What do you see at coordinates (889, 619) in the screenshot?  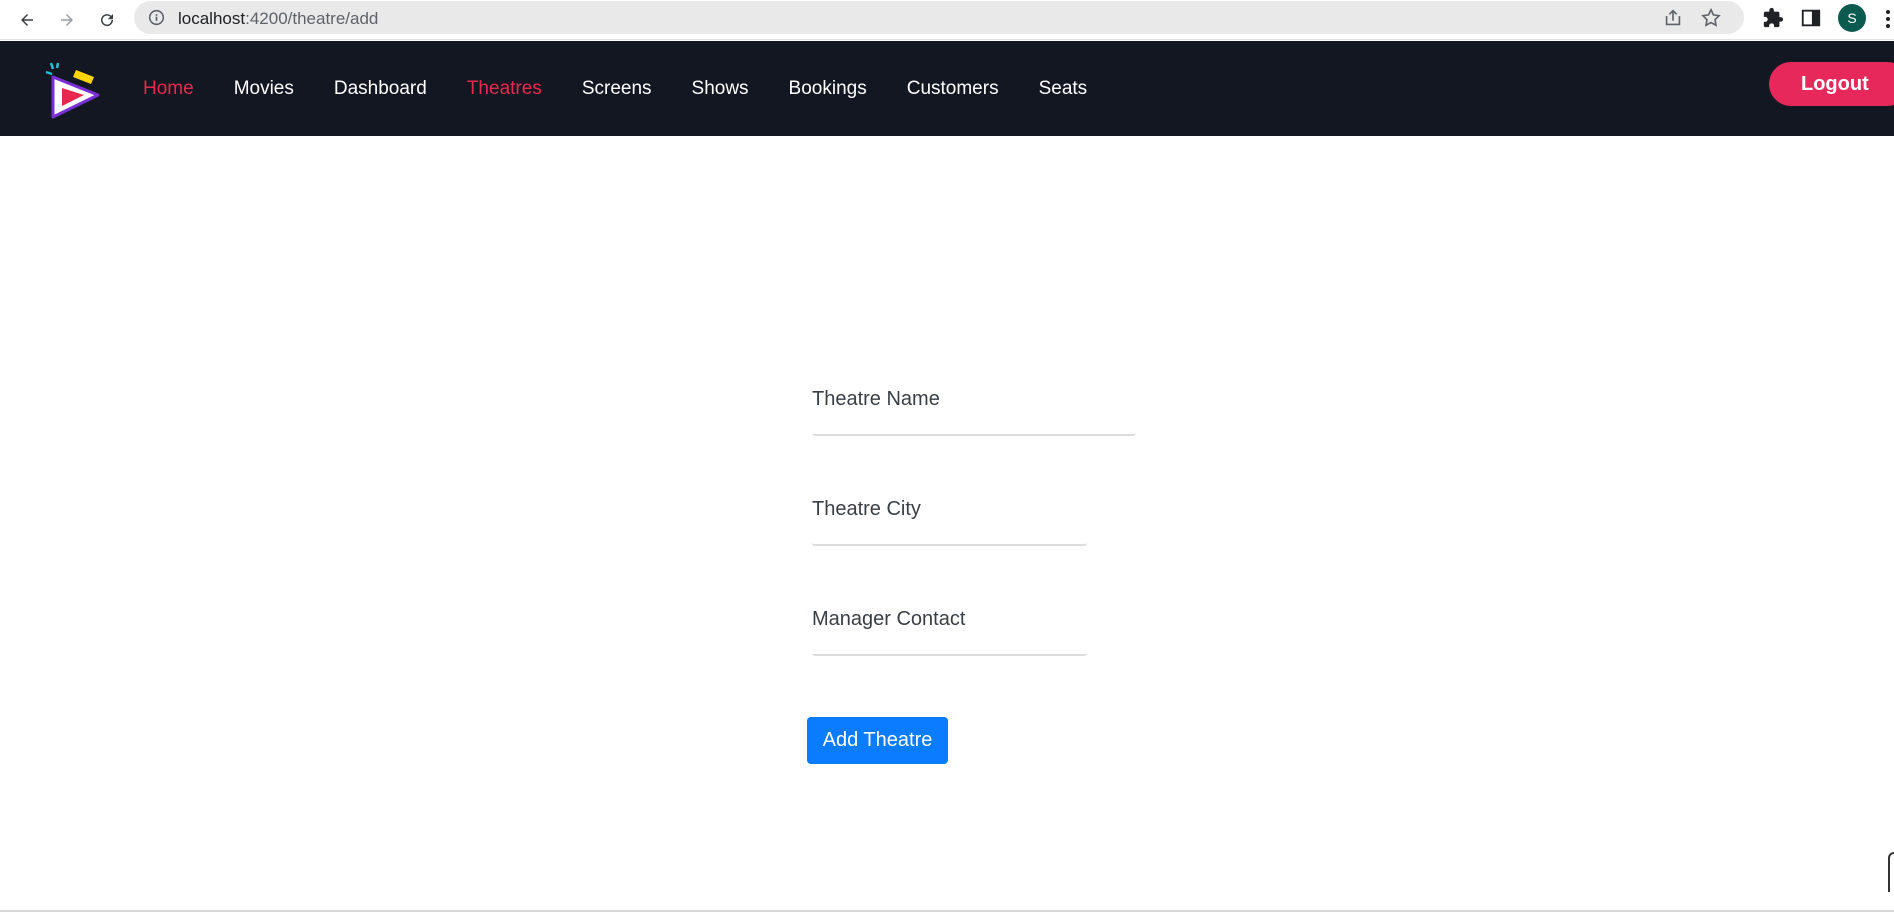 I see `manager-contact-placeholder: Manager Contact` at bounding box center [889, 619].